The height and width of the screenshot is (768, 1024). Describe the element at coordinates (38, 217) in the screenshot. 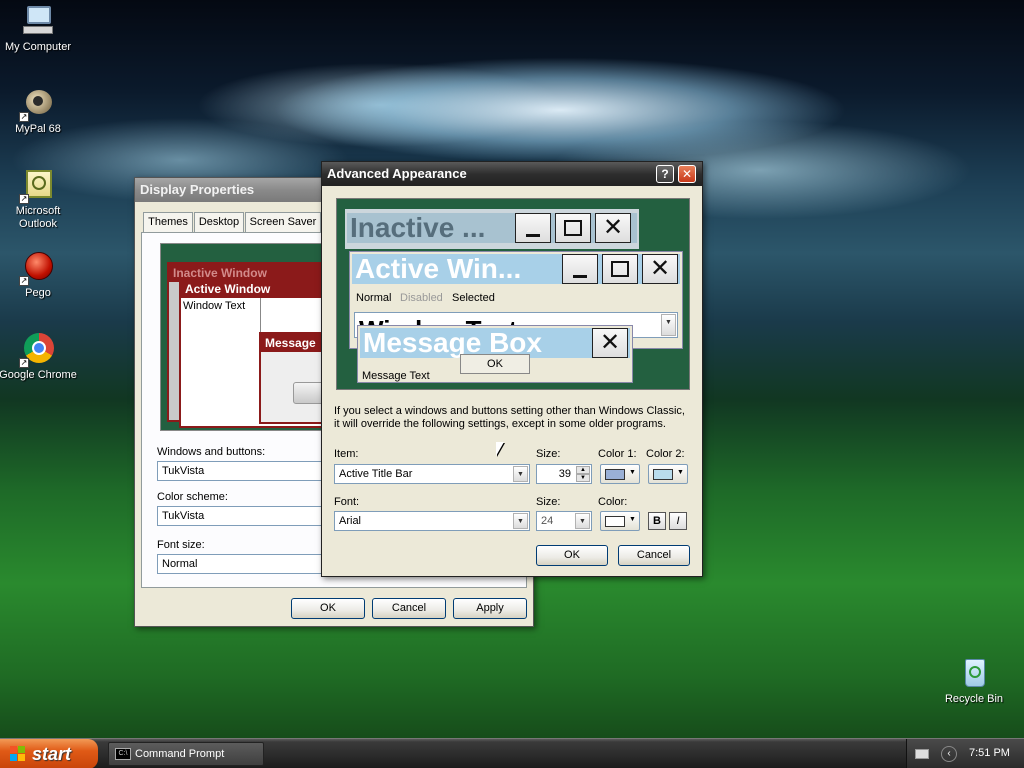

I see `desktop-icon-label: Microsoft Outlook` at that location.